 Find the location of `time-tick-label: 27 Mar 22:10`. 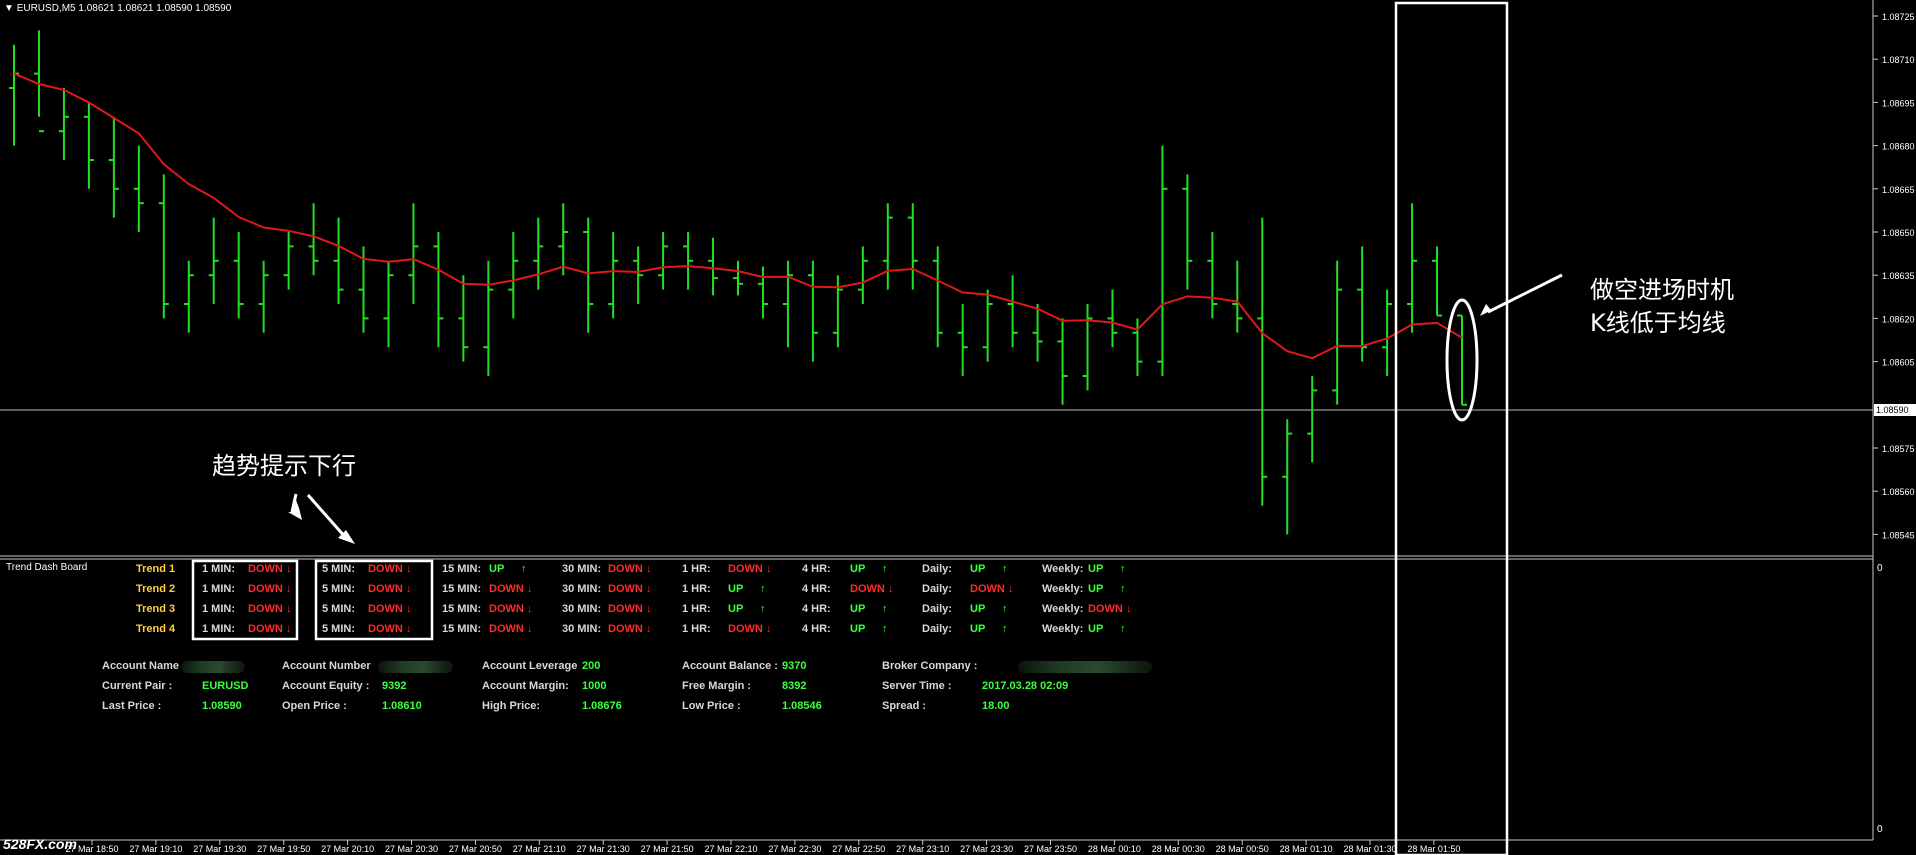

time-tick-label: 27 Mar 22:10 is located at coordinates (730, 849).